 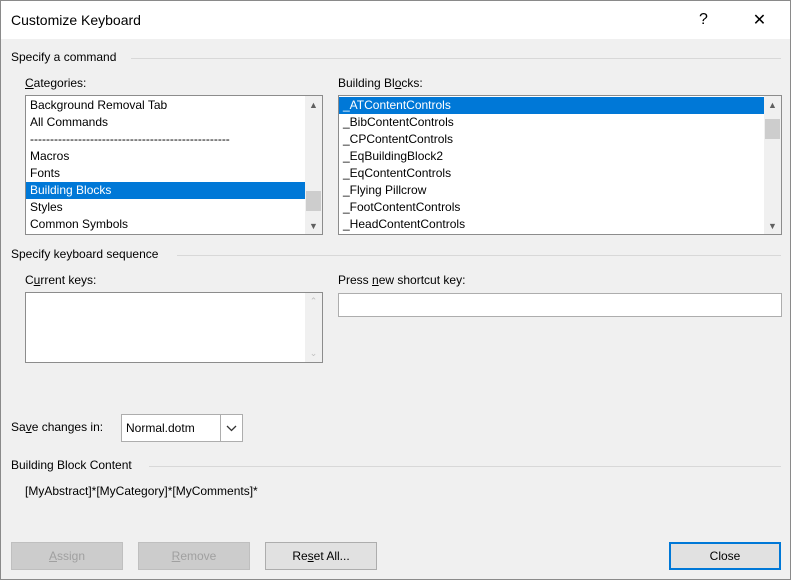 What do you see at coordinates (64, 57) in the screenshot?
I see `specify-command-header: Specify a command` at bounding box center [64, 57].